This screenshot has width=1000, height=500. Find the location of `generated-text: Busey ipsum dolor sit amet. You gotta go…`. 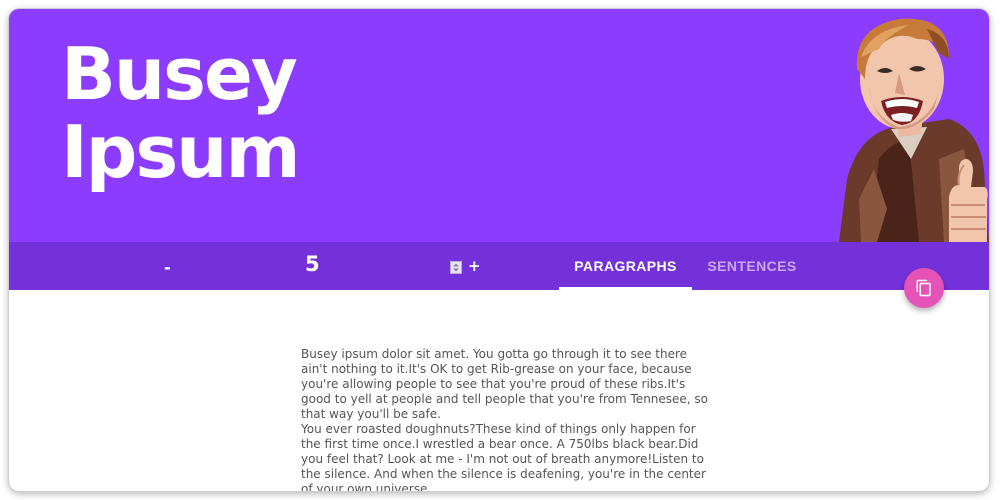

generated-text: Busey ipsum dolor sit amet. You gotta go… is located at coordinates (506, 419).